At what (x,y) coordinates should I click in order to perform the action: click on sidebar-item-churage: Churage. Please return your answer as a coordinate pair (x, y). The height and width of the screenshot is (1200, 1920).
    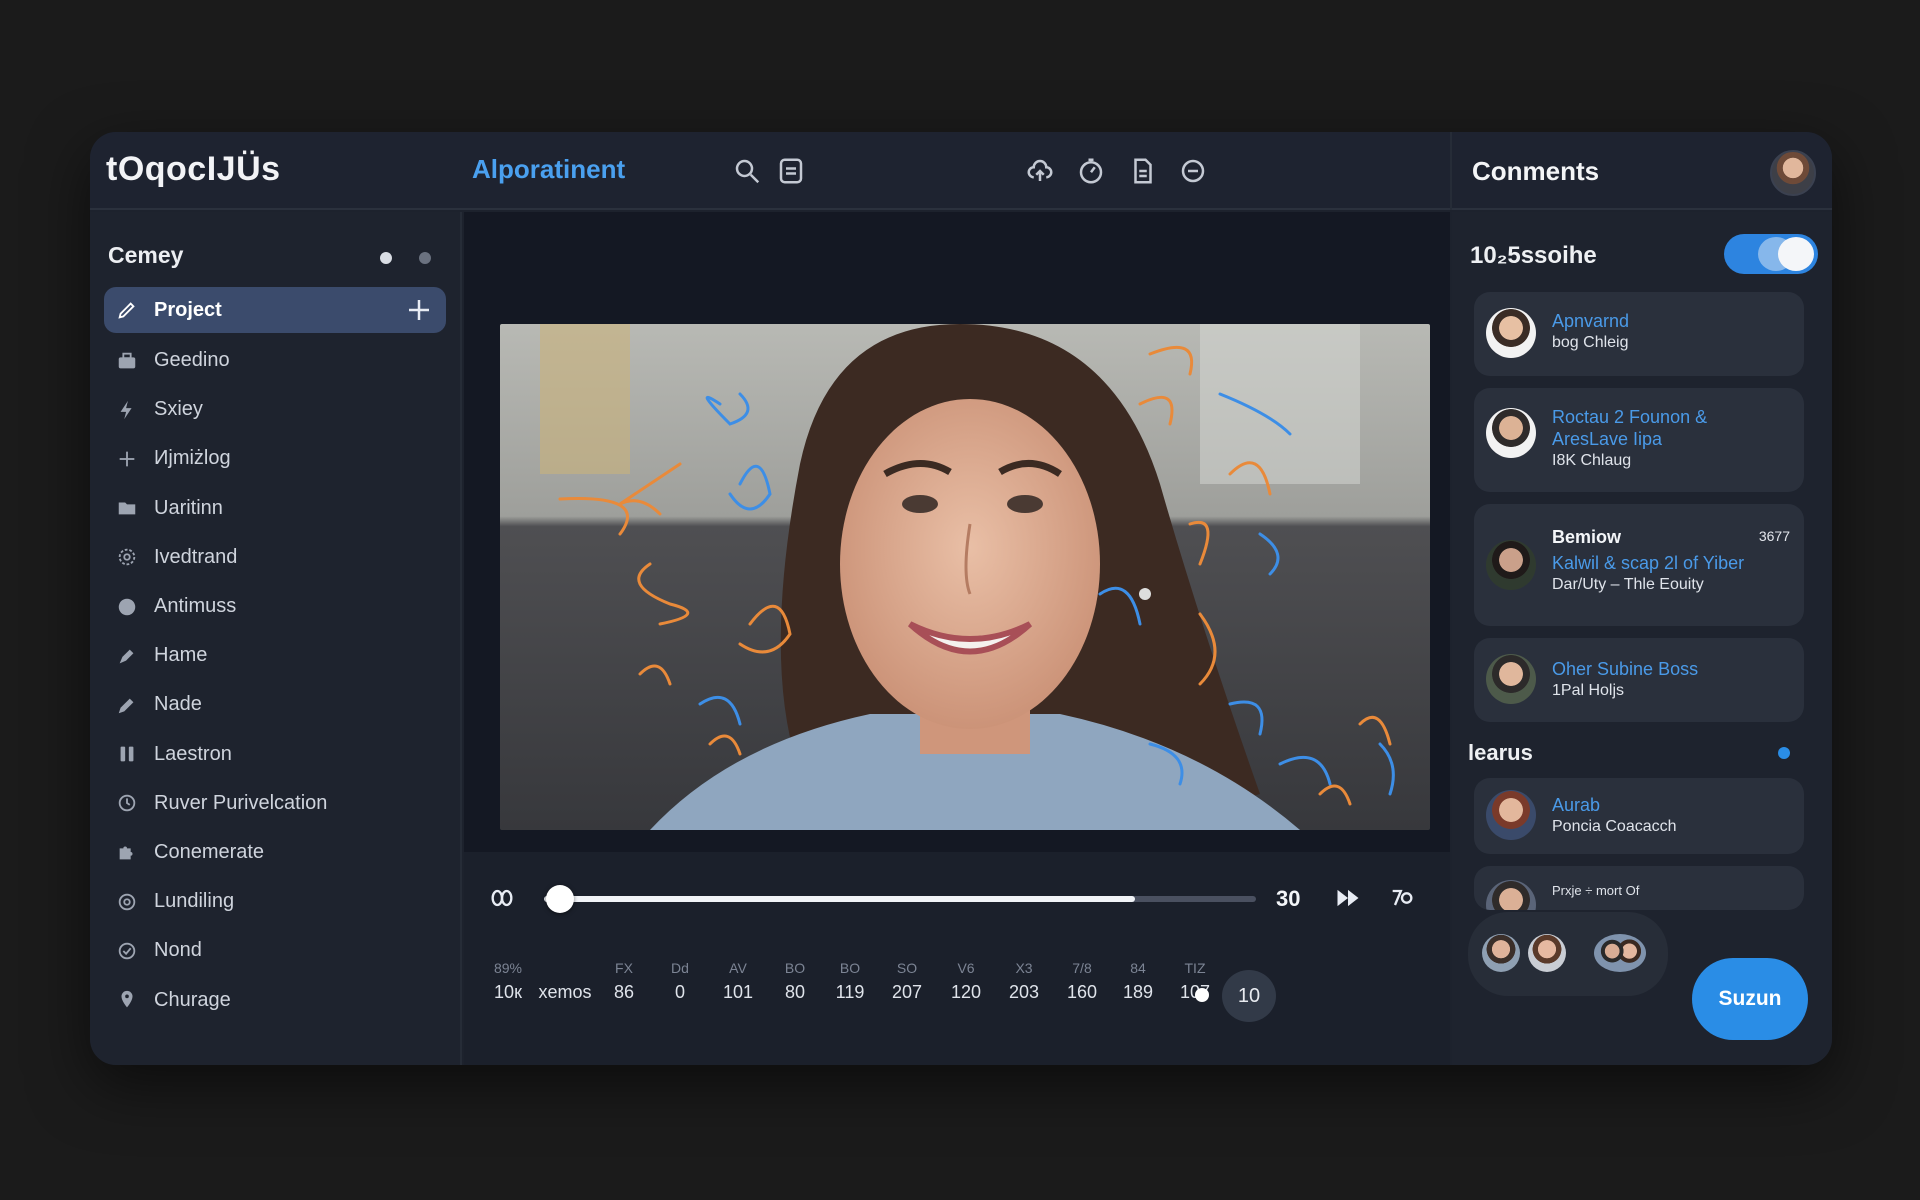
    Looking at the image, I should click on (275, 999).